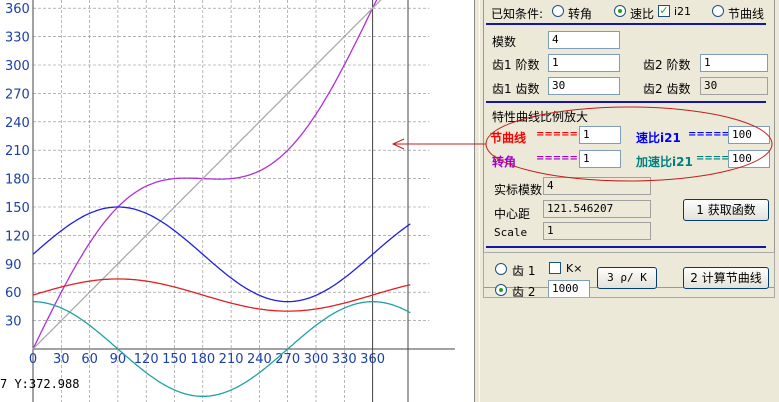 The height and width of the screenshot is (402, 779). I want to click on accel-eq: ====, so click(713, 158).